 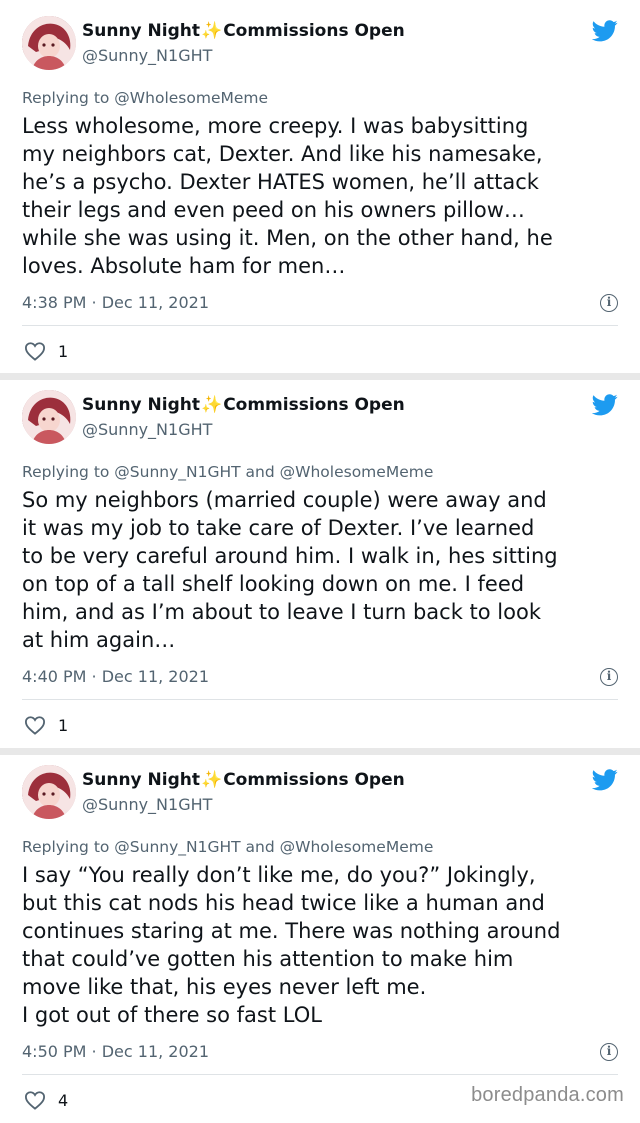 I want to click on like-count: 4, so click(x=63, y=1100).